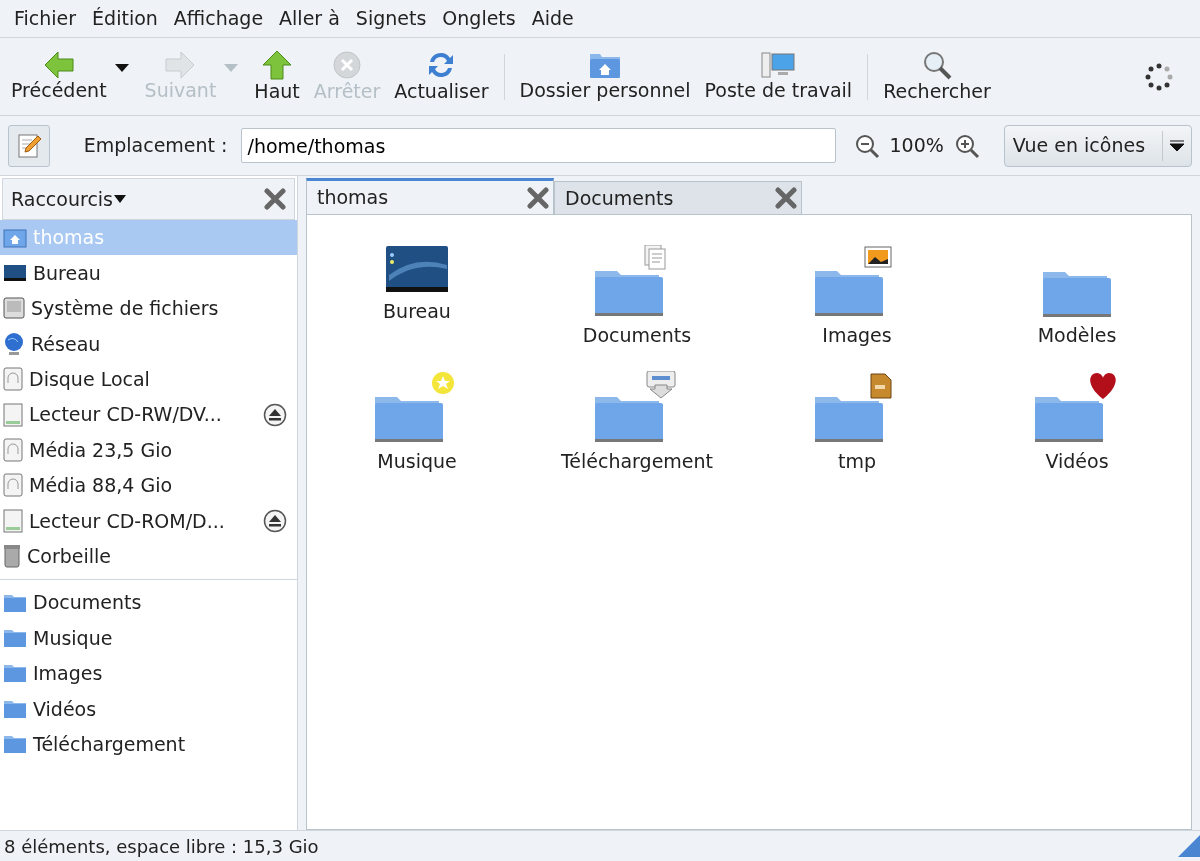 This screenshot has height=861, width=1200. I want to click on sidebar-item: Bureau, so click(148, 273).